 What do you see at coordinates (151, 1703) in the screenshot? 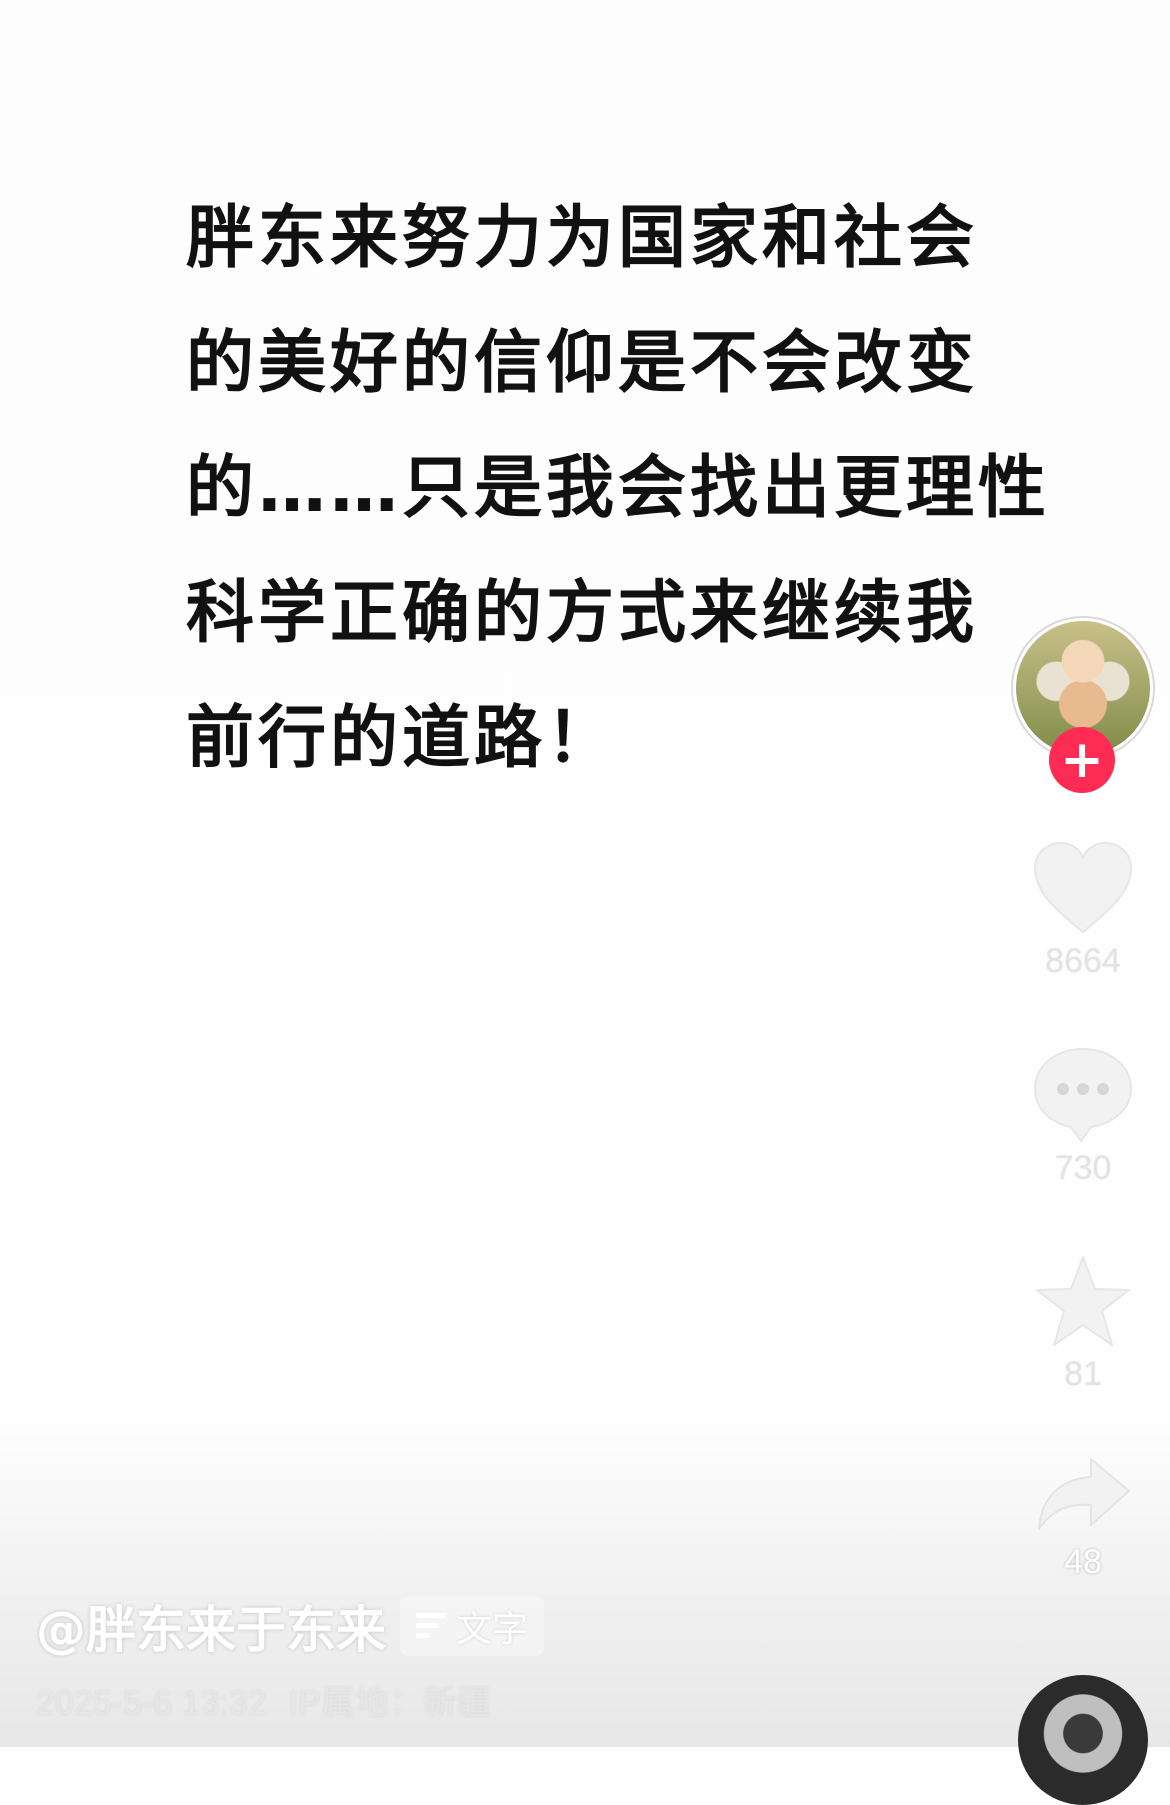
I see `post-datetime: 2025-5-6 13:32` at bounding box center [151, 1703].